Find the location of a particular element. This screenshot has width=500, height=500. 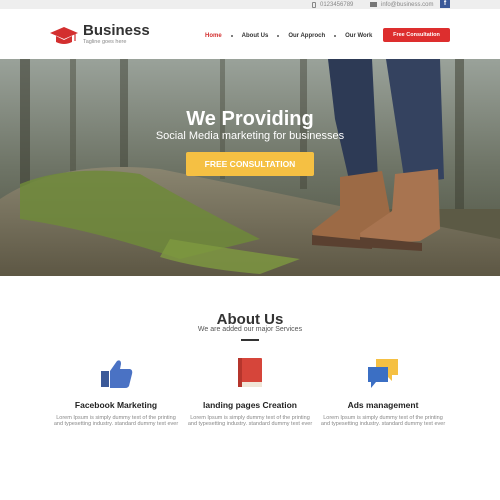

email-address: info@business.com is located at coordinates (407, 4).